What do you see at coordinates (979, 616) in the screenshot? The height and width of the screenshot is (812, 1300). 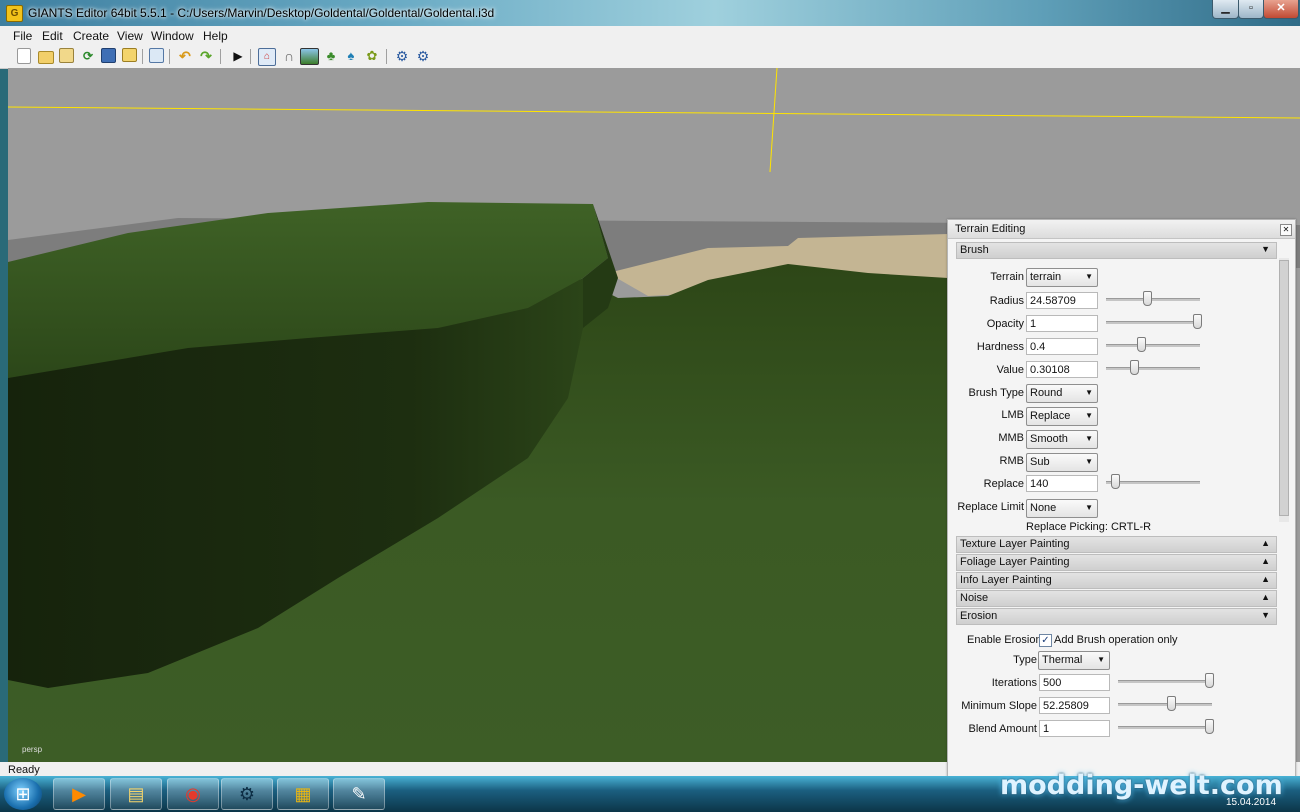 I see `section-erosion-label: Erosion` at bounding box center [979, 616].